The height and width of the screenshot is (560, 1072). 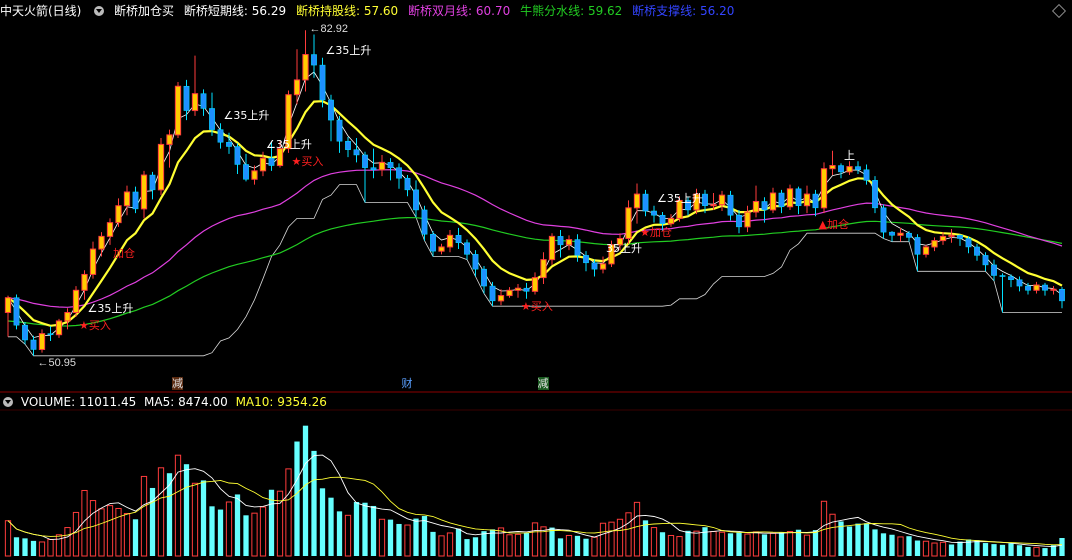 What do you see at coordinates (535, 511) in the screenshot?
I see `volume-ma10-line` at bounding box center [535, 511].